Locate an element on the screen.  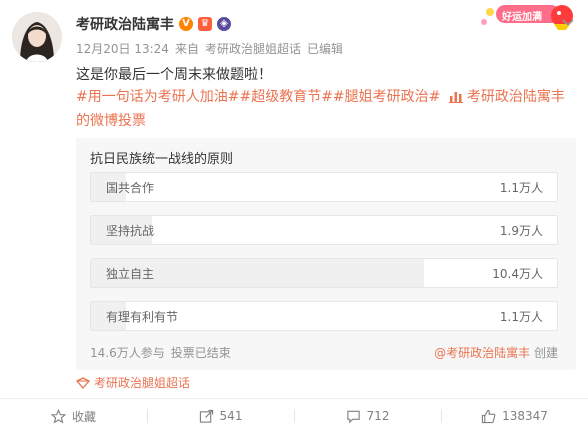
poll-link-icon is located at coordinates (455, 99).